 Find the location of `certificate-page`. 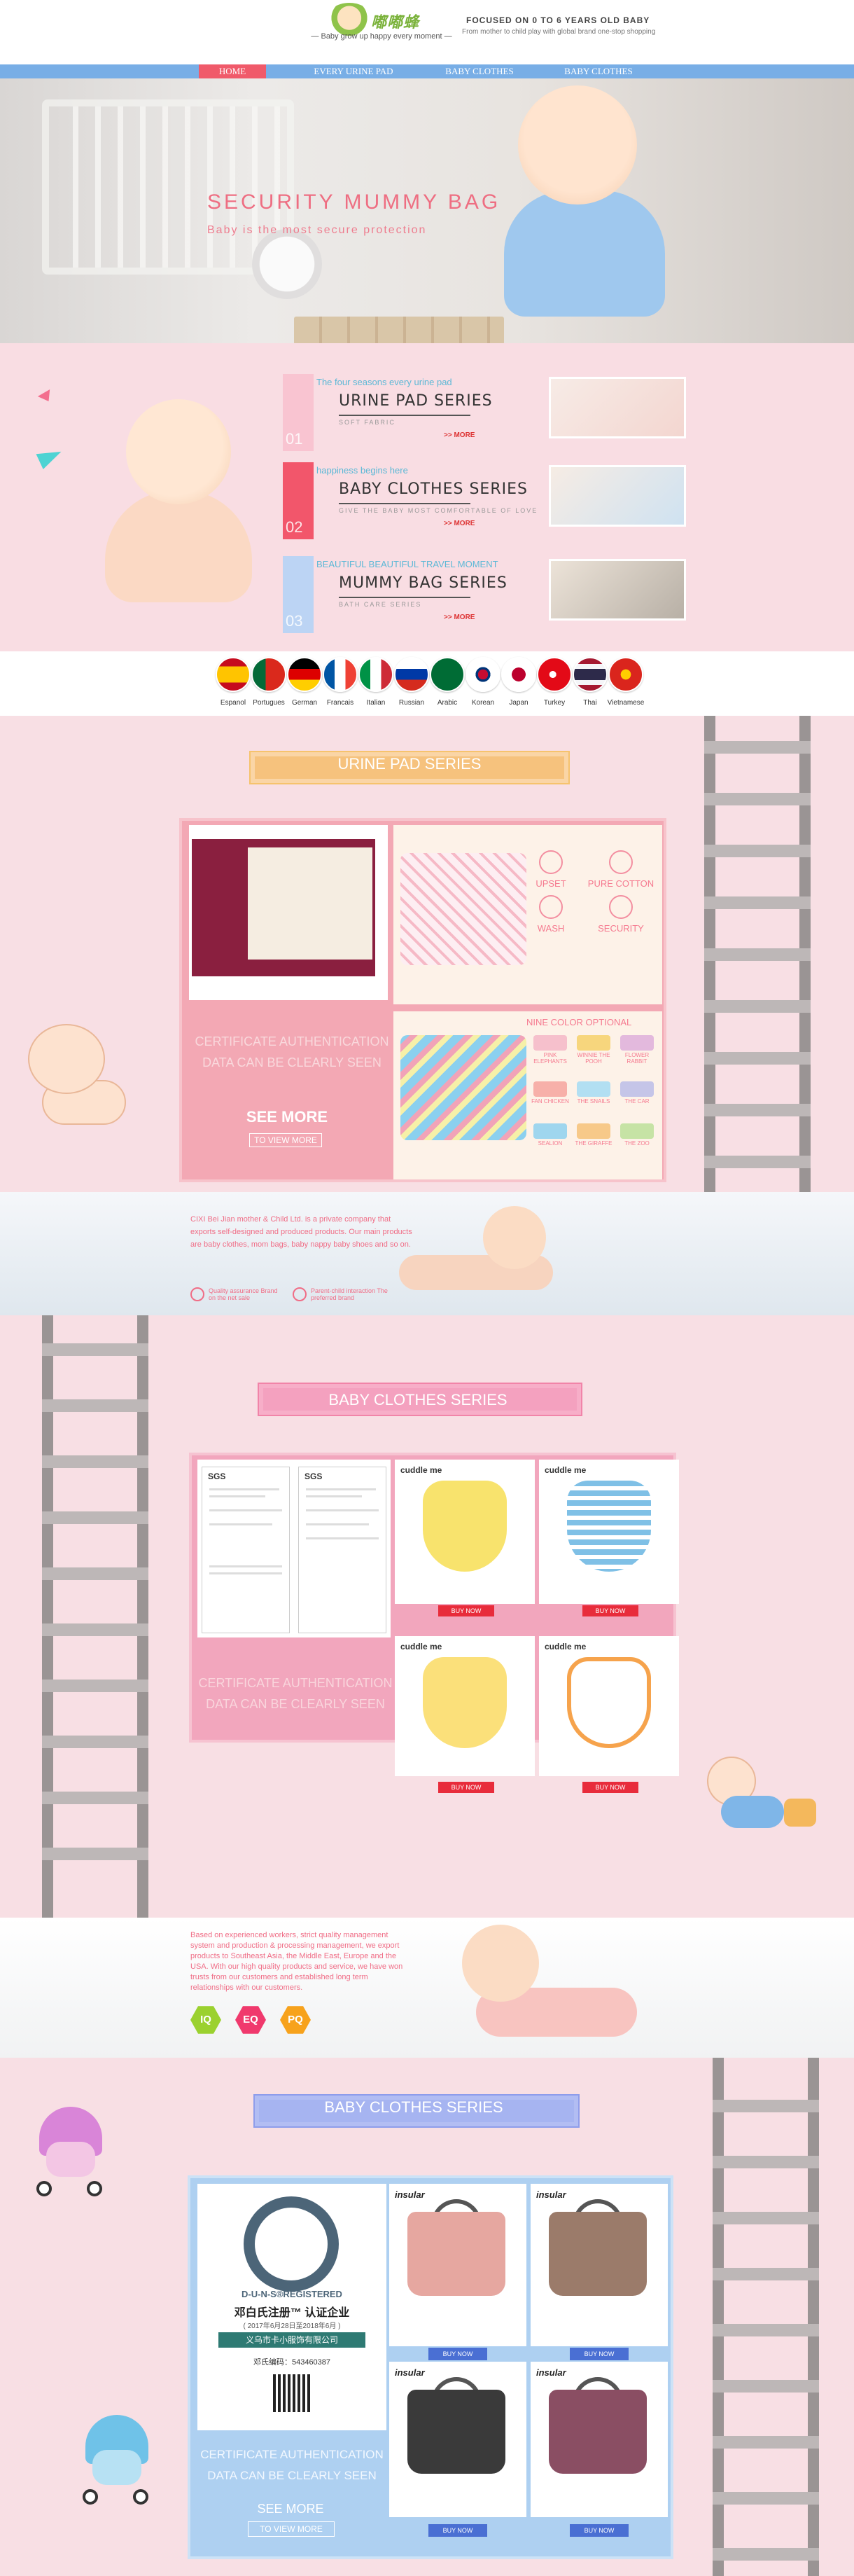

certificate-page is located at coordinates (310, 904).